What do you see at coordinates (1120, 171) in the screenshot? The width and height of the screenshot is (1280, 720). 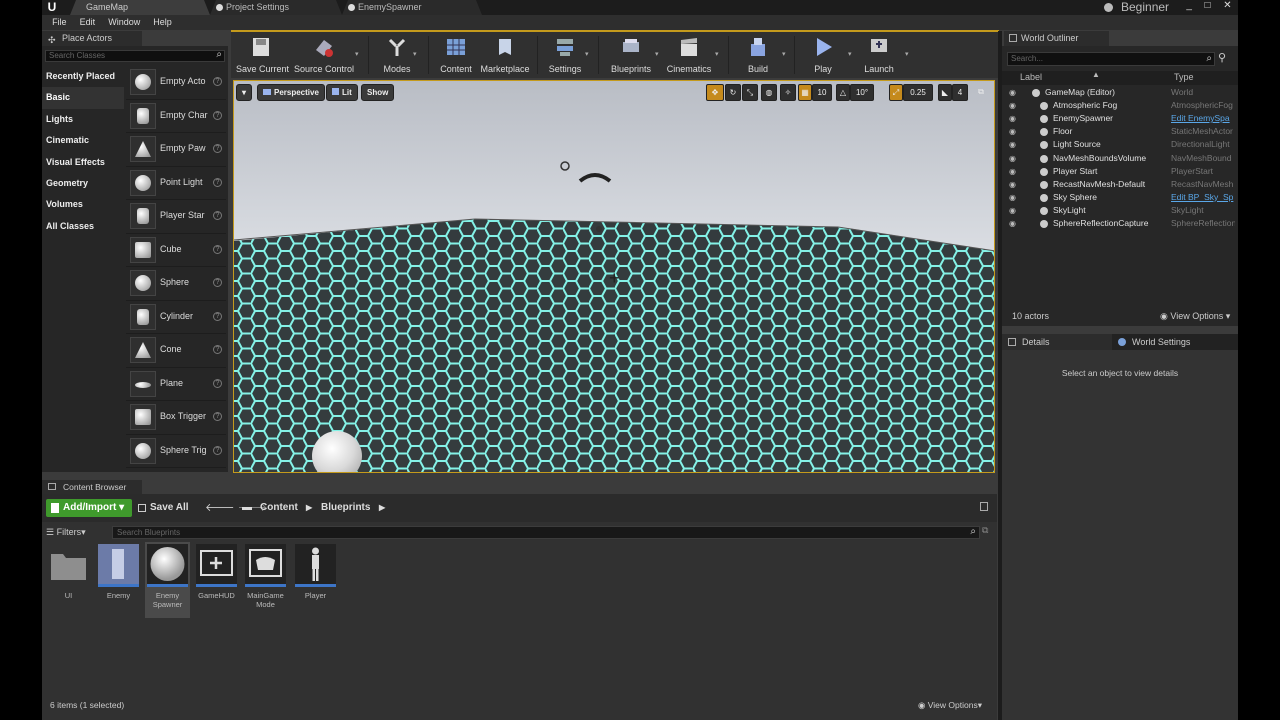 I see `outliner-row: ◉ Player Start PlayerStart` at bounding box center [1120, 171].